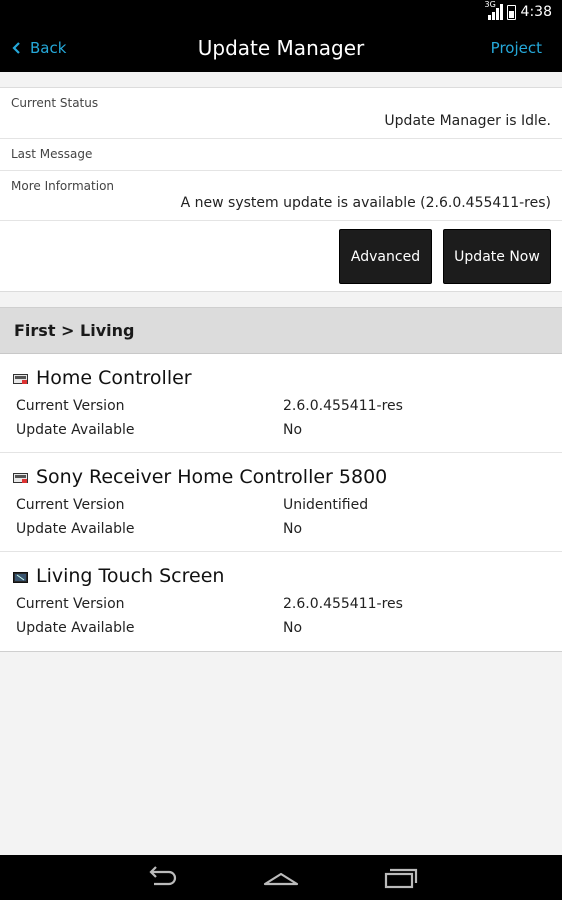 The height and width of the screenshot is (900, 562). I want to click on device-name: Living Touch Screen, so click(130, 576).